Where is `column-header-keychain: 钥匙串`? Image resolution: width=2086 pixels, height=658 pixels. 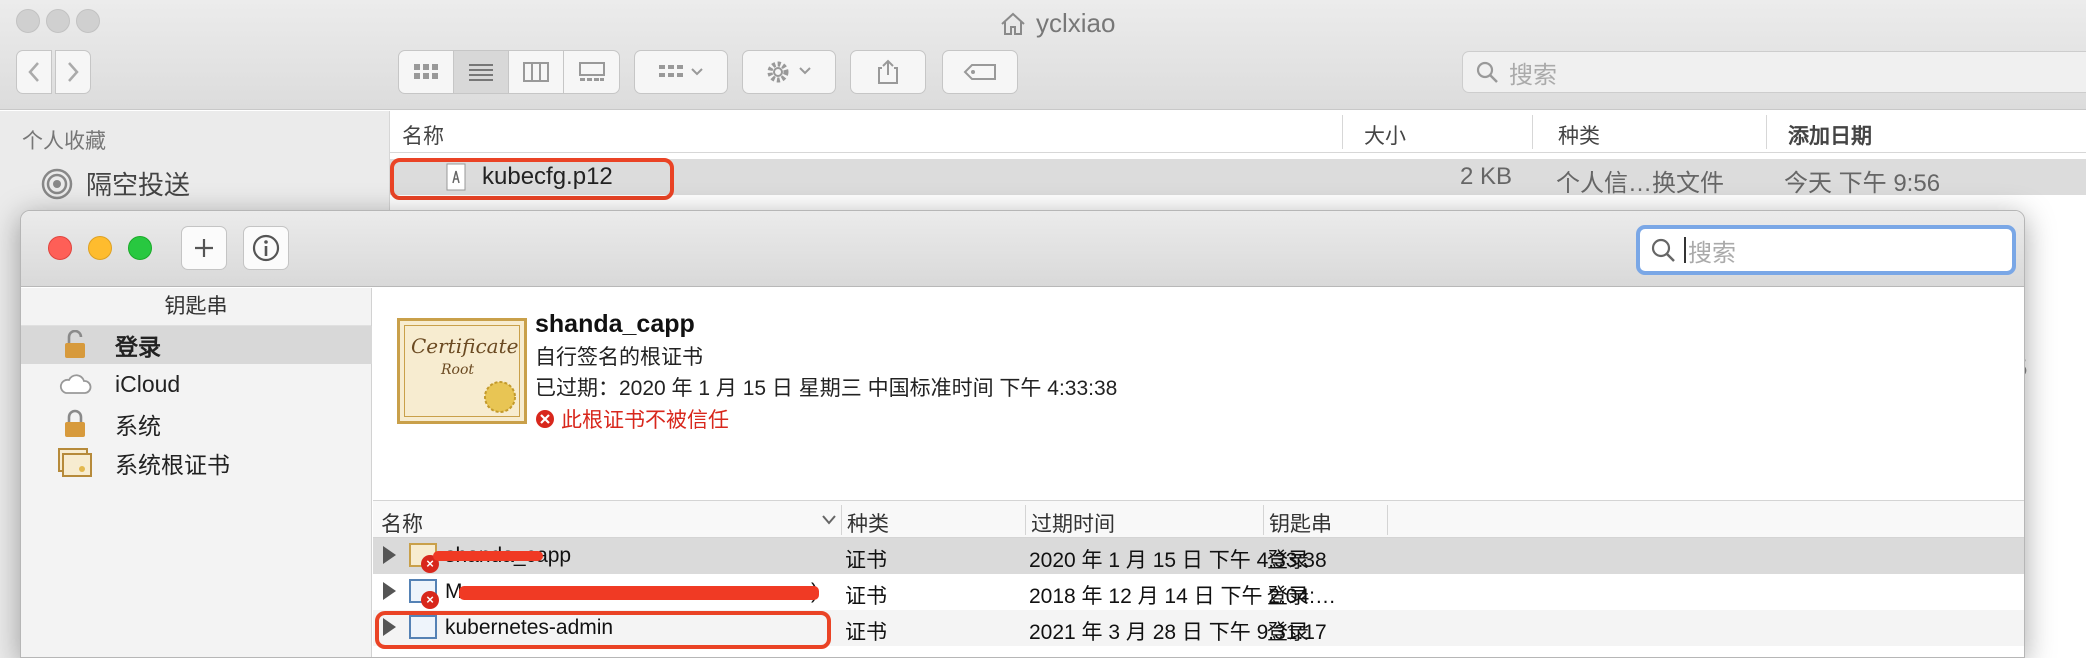 column-header-keychain: 钥匙串 is located at coordinates (1300, 523).